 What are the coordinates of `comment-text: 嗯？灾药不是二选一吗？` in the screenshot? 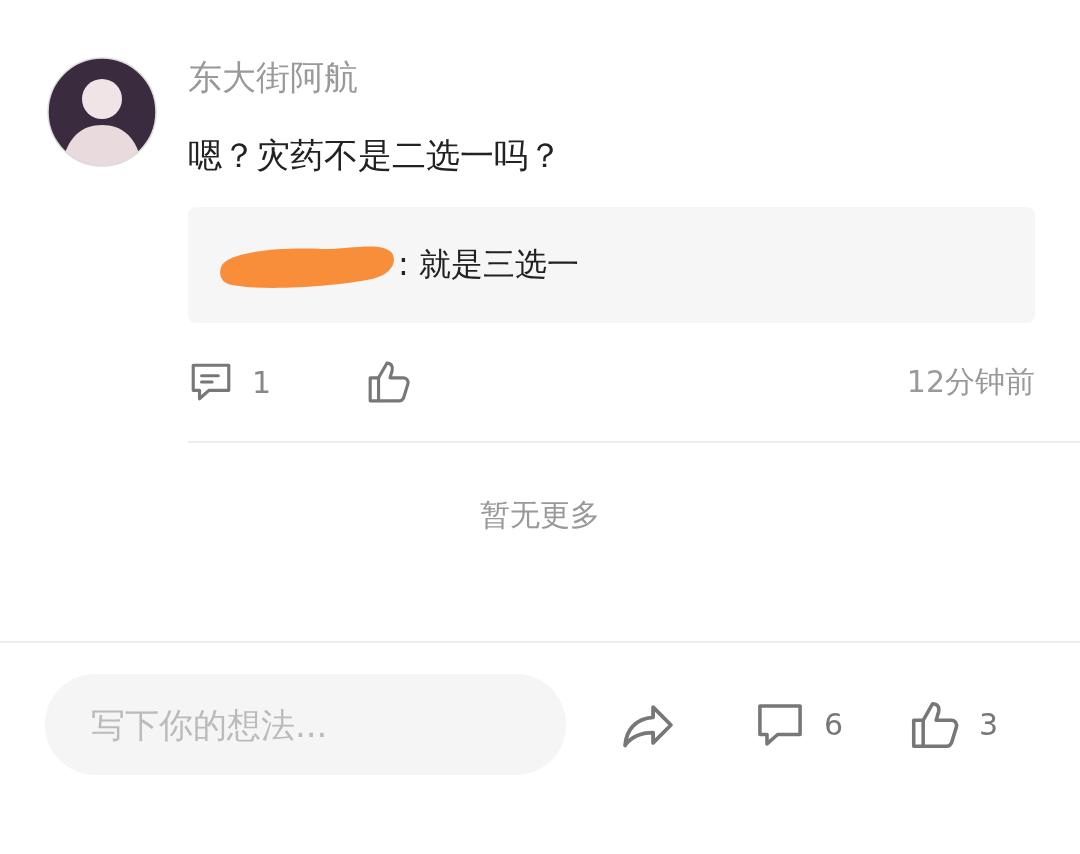 It's located at (375, 155).